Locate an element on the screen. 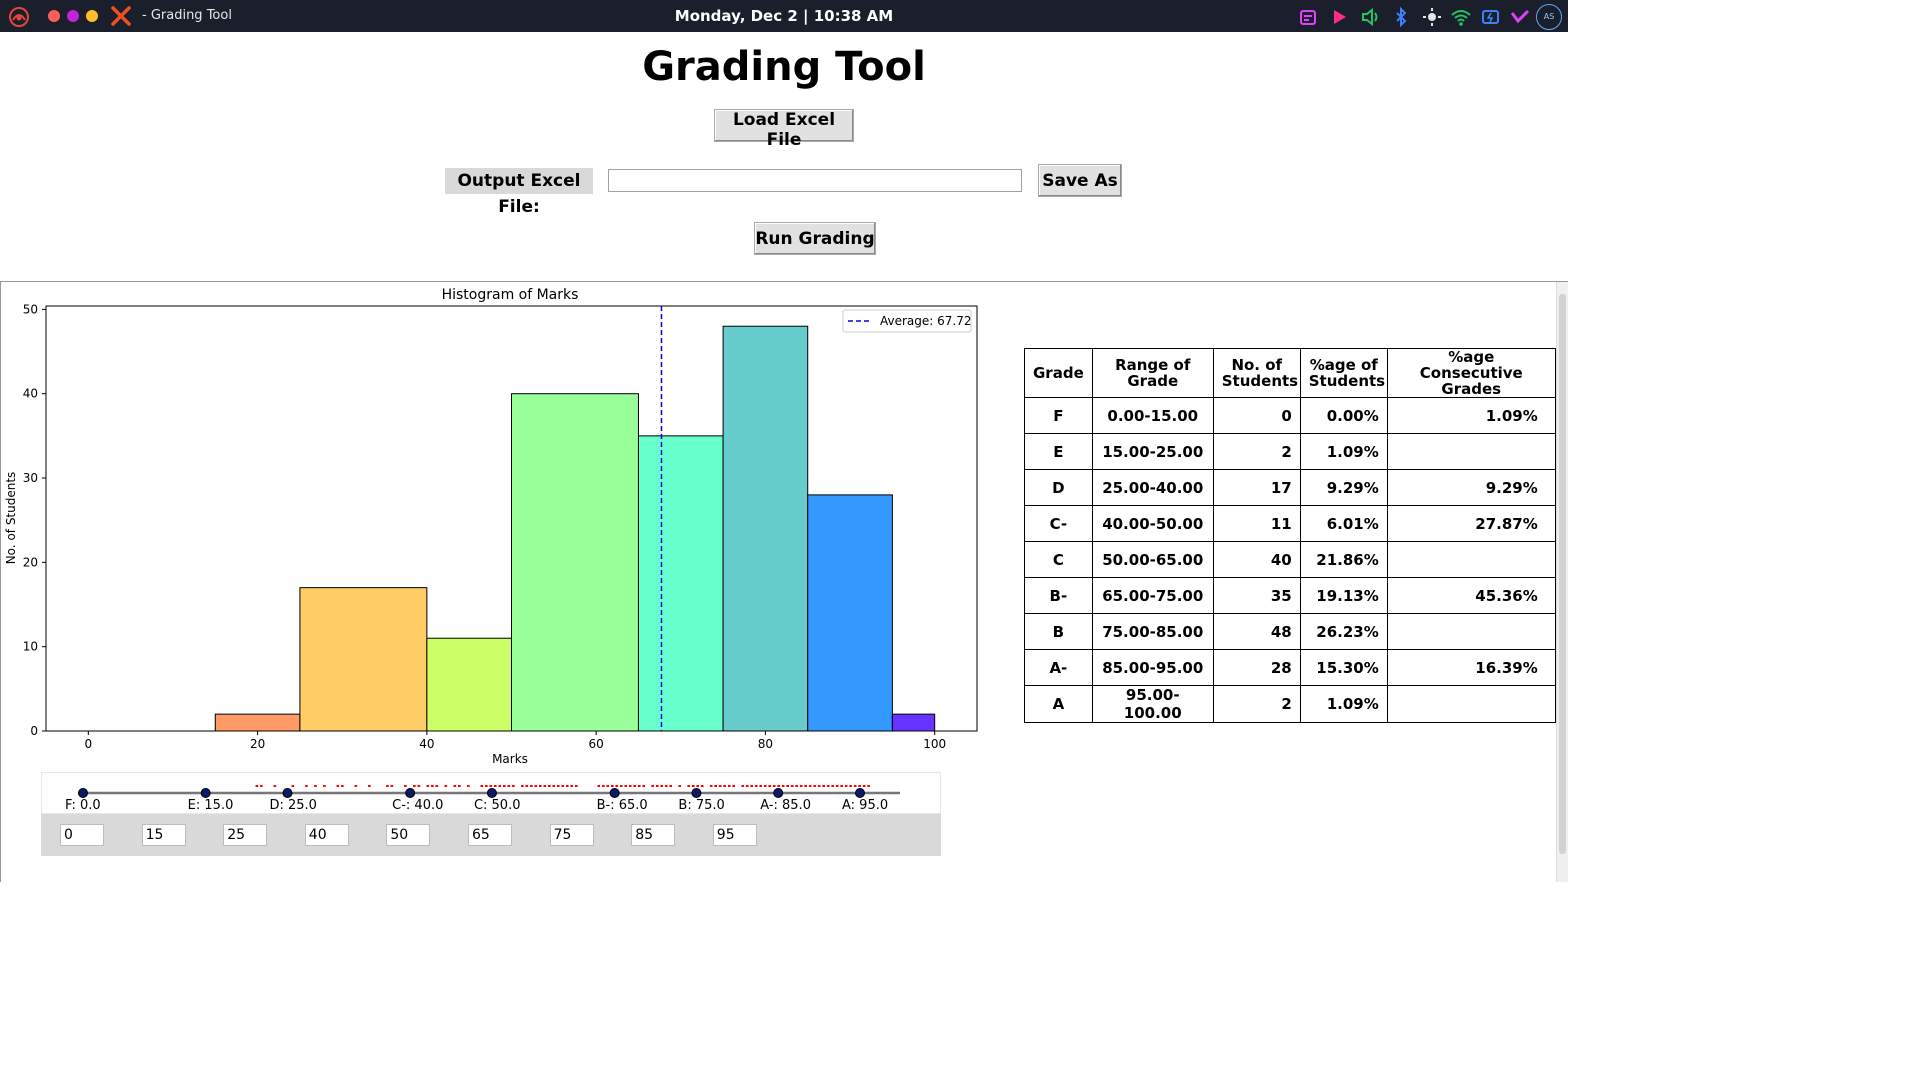 Image resolution: width=1920 pixels, height=1080 pixels. table-row: E 15.00-25.00 2 1.09% is located at coordinates (1290, 451).